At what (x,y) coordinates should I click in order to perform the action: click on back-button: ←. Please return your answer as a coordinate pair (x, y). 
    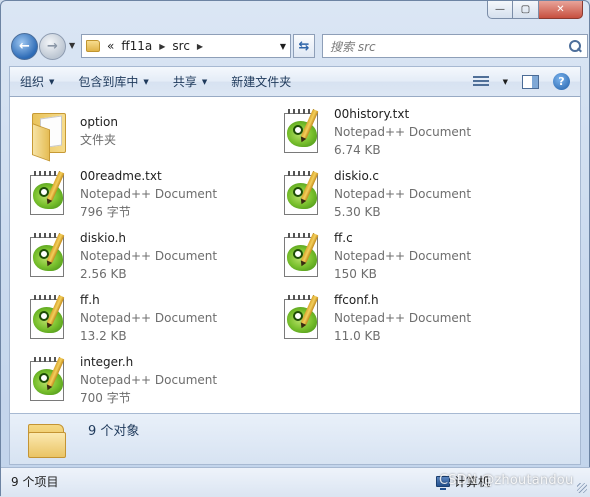
    Looking at the image, I should click on (24, 46).